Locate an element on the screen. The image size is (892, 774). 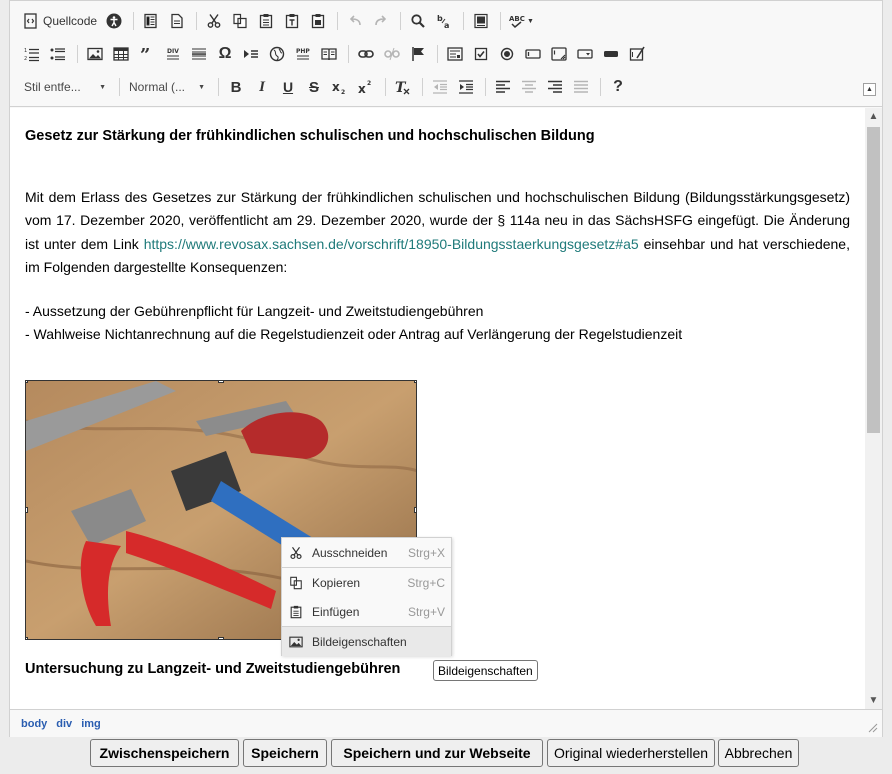
save-and-view-button: Speichern und zur Webseite is located at coordinates (437, 753).